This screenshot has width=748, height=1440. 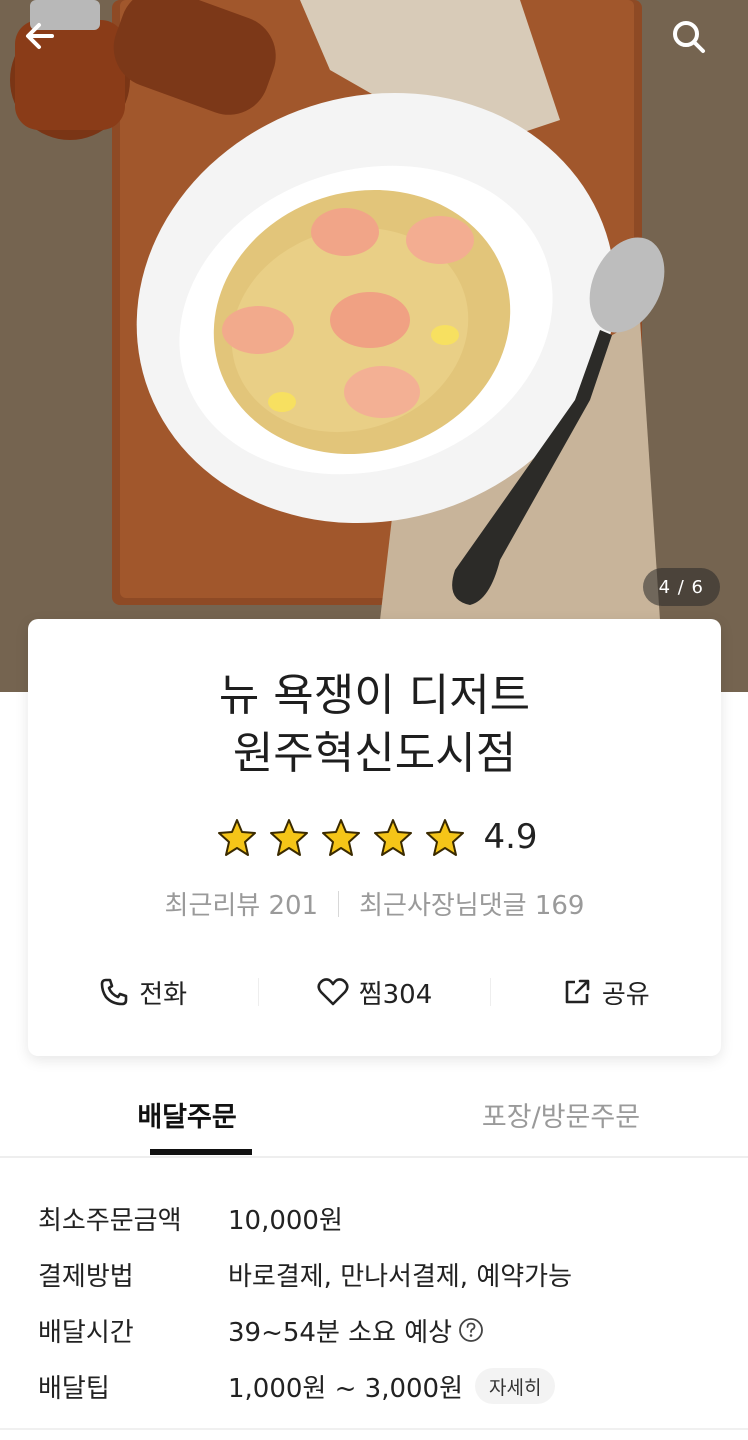 What do you see at coordinates (86, 1332) in the screenshot?
I see `delivery-time-label: 배달시간` at bounding box center [86, 1332].